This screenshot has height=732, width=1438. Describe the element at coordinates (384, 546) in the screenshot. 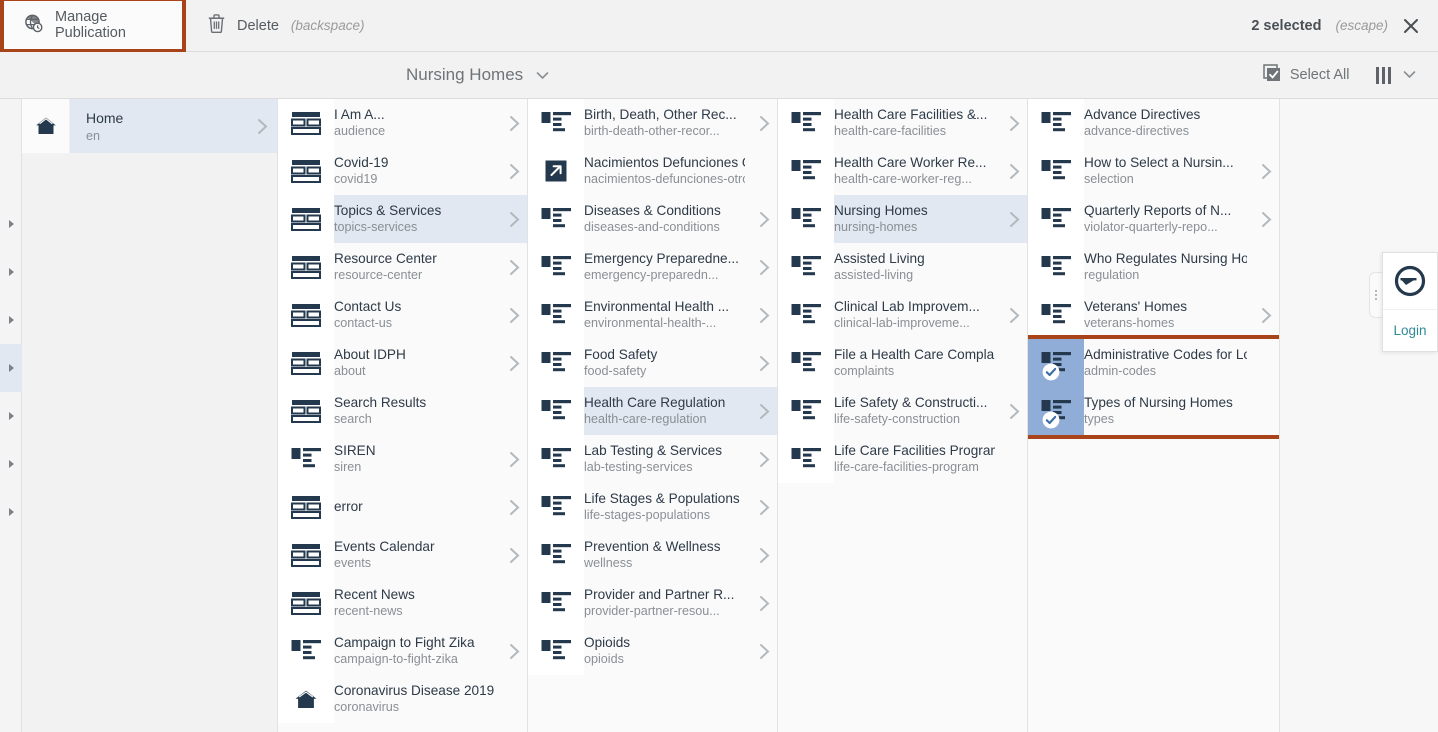

I see `row-title: Events Calendar` at that location.